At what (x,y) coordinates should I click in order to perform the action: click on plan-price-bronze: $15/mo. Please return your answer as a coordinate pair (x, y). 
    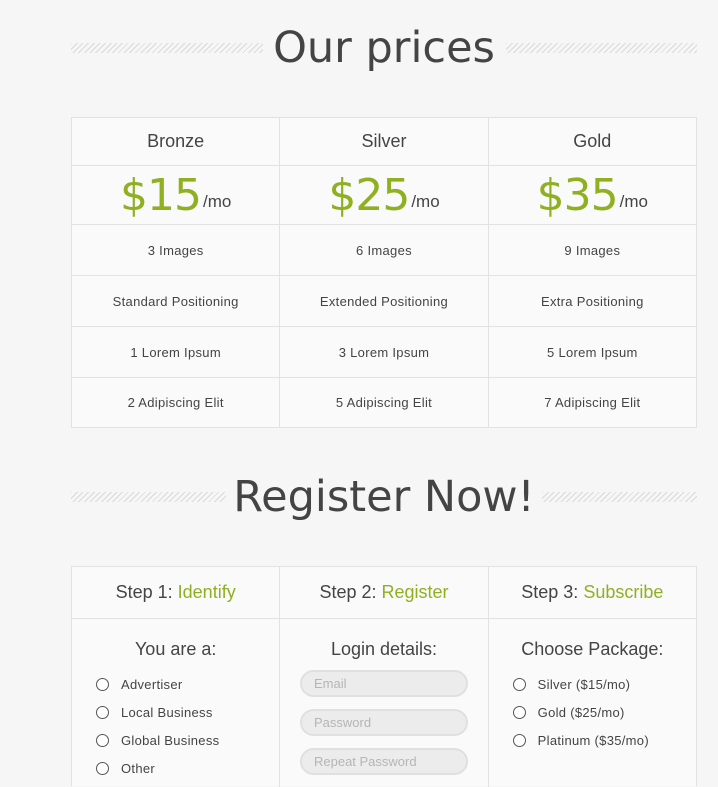
    Looking at the image, I should click on (176, 195).